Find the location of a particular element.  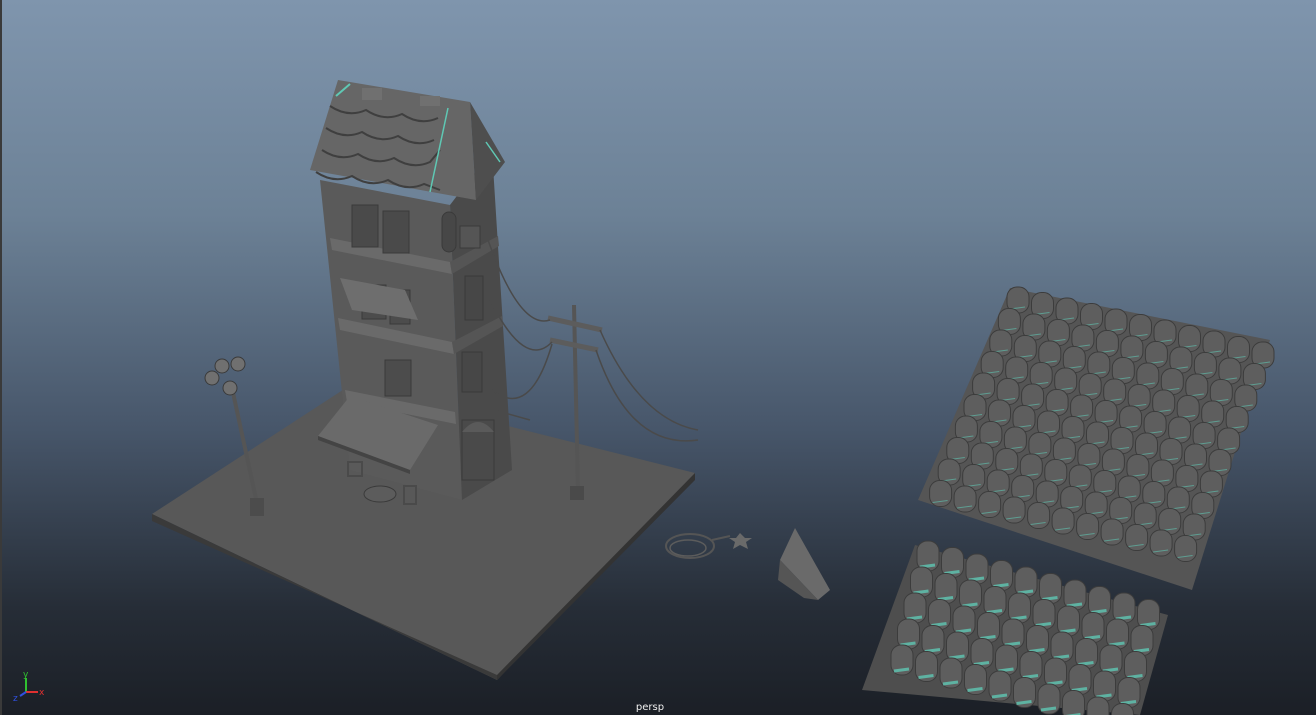

house is located at coordinates (411, 292).